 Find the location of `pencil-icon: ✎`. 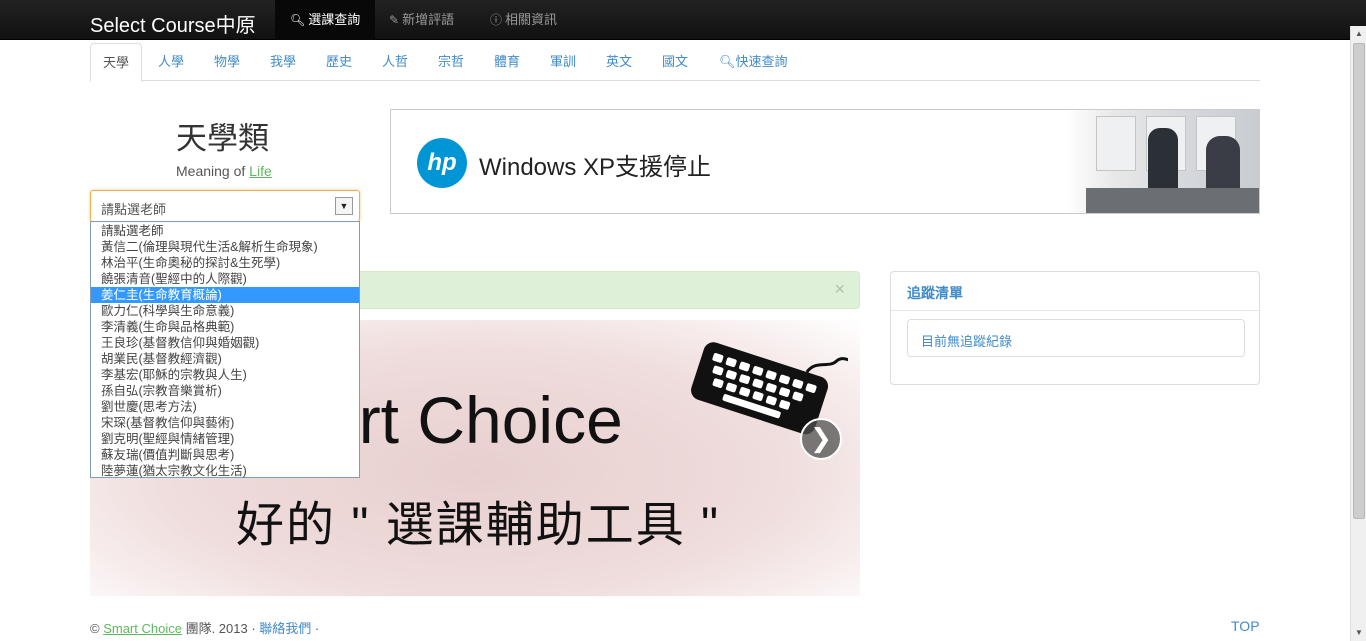

pencil-icon: ✎ is located at coordinates (394, 20).